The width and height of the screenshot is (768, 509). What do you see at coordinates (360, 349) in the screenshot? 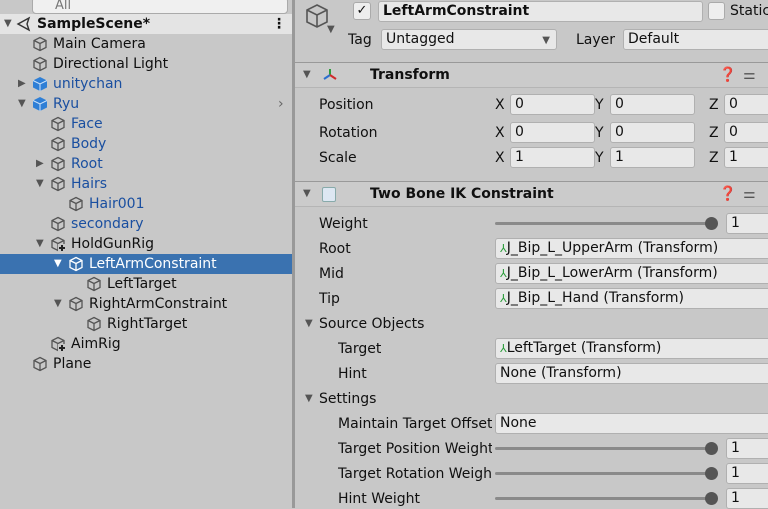
I see `target-label: Target` at bounding box center [360, 349].